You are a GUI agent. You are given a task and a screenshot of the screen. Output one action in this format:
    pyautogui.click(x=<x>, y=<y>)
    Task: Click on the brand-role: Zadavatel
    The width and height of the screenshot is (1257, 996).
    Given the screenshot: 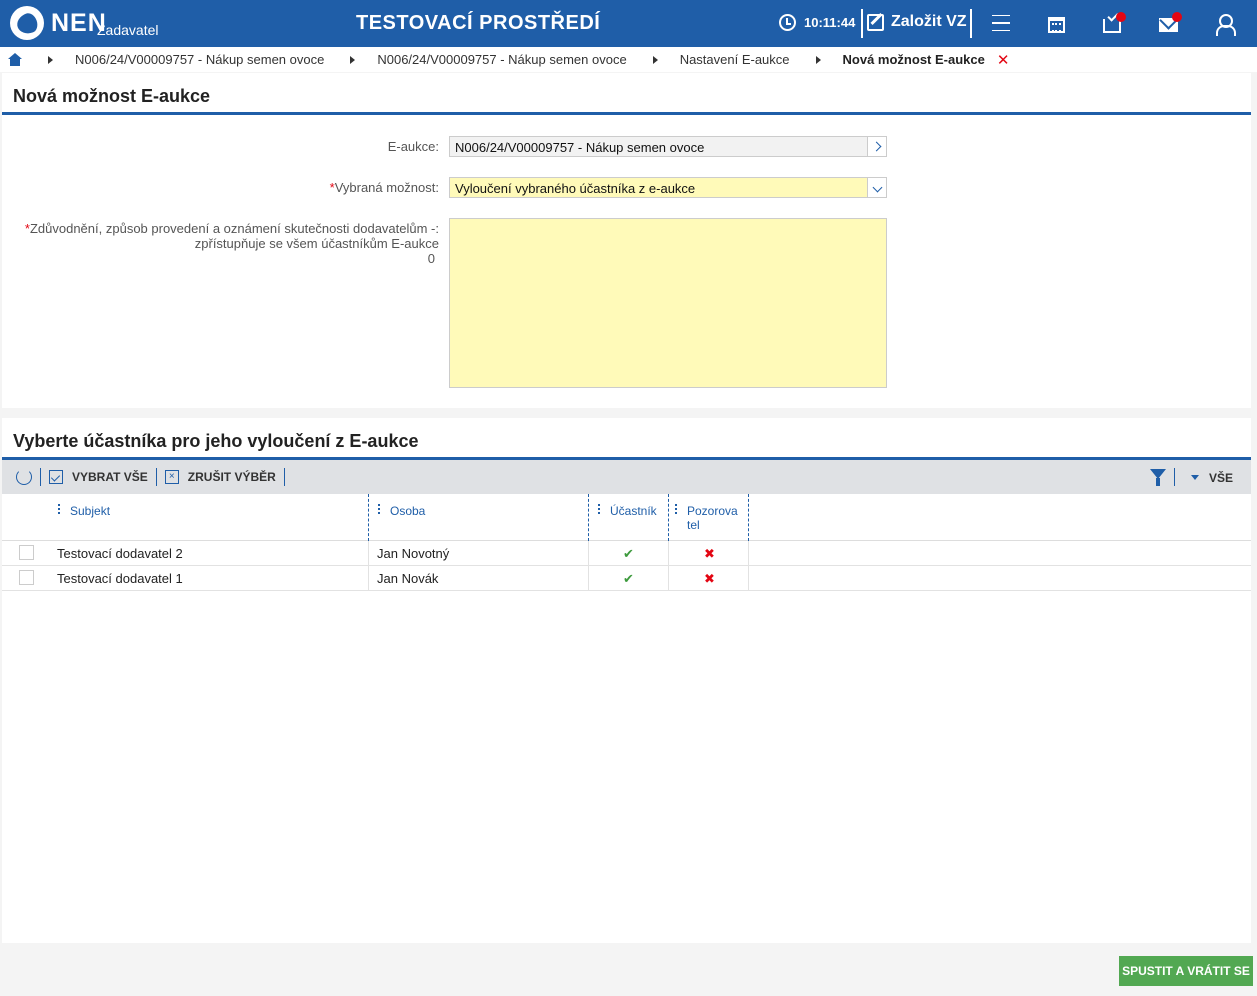 What is the action you would take?
    pyautogui.click(x=128, y=30)
    